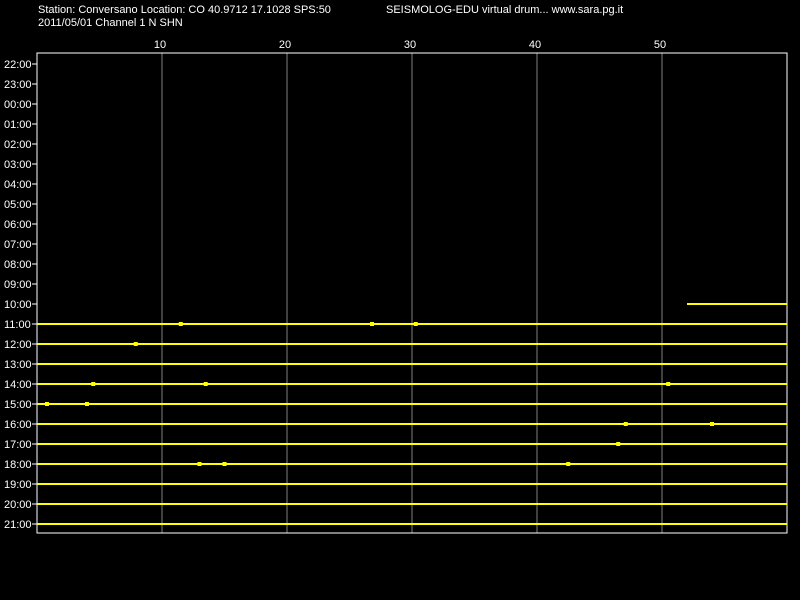 The image size is (800, 600). What do you see at coordinates (18, 485) in the screenshot?
I see `hour-label: 19:00` at bounding box center [18, 485].